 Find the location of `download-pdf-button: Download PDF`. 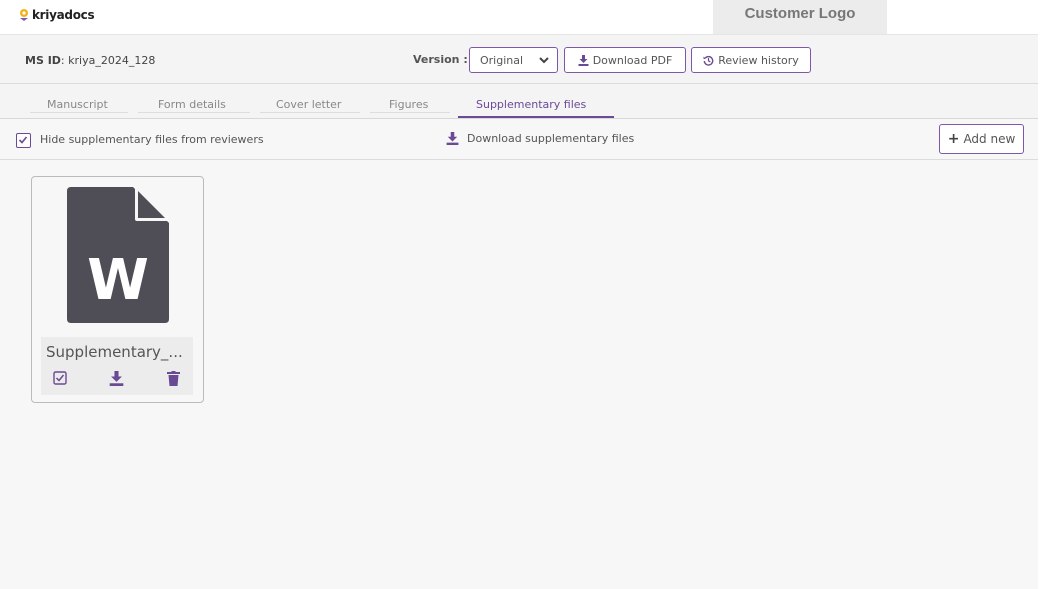

download-pdf-button: Download PDF is located at coordinates (625, 60).